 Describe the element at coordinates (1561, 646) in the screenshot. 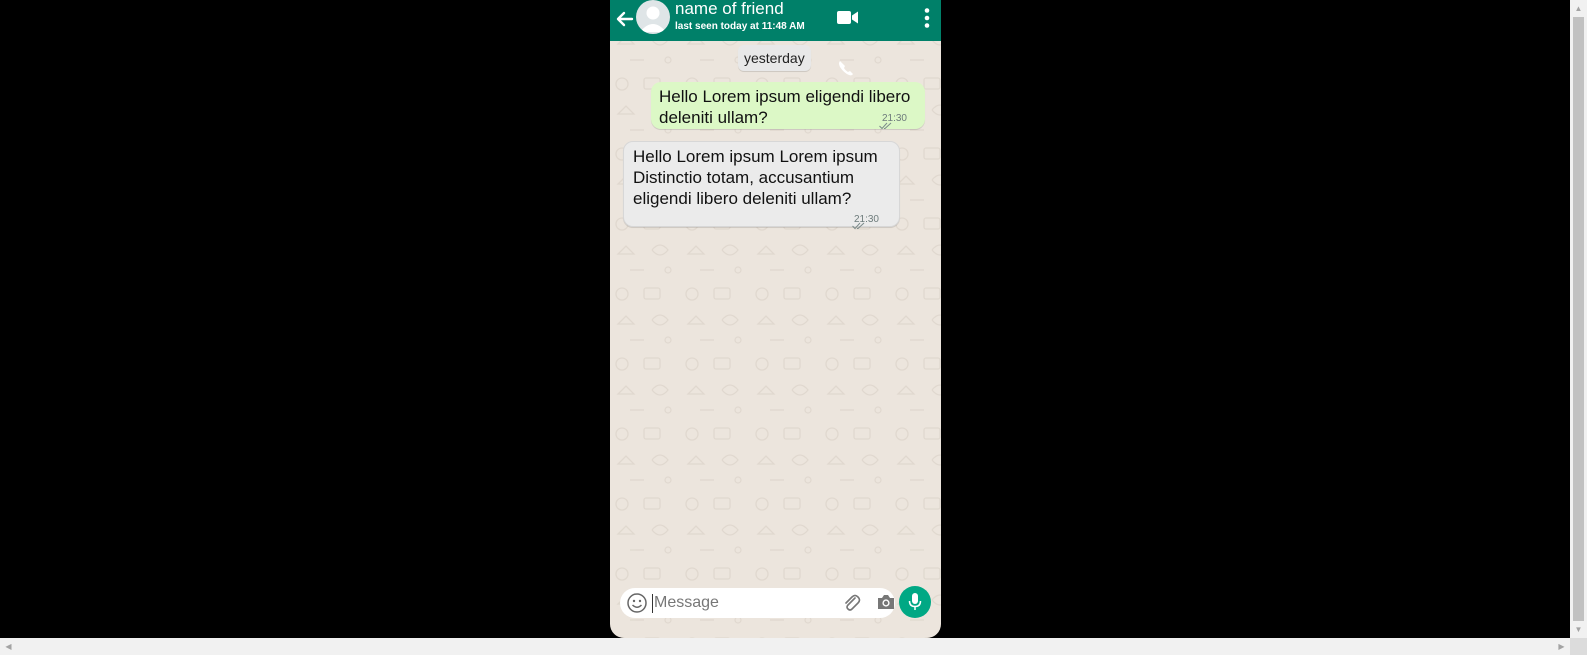

I see `scroll-right-arrow-icon: ▶` at that location.